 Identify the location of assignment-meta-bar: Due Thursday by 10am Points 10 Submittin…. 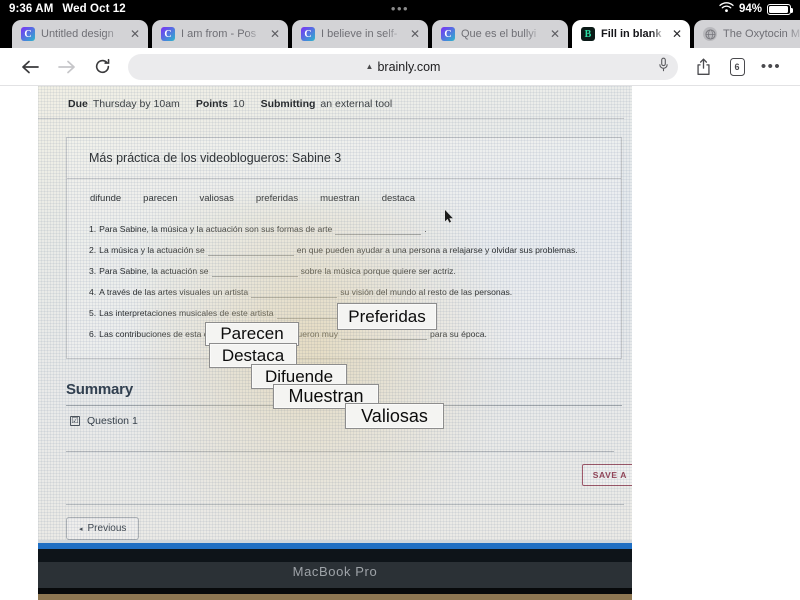
(331, 104).